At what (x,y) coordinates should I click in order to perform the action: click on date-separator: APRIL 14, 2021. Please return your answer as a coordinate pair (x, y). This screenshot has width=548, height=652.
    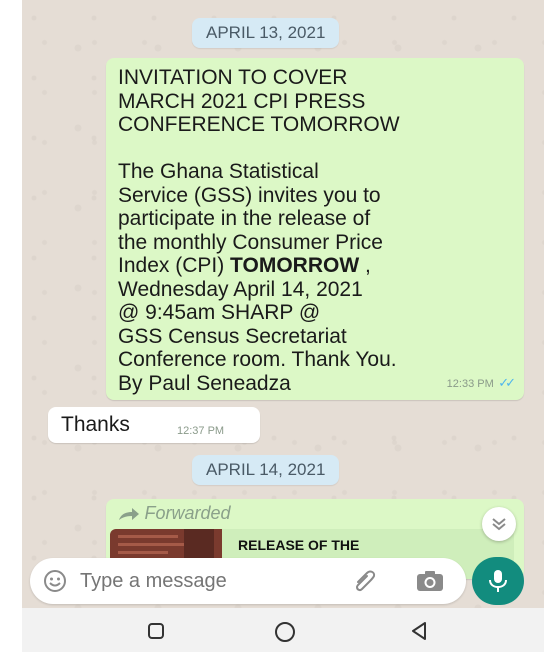
    Looking at the image, I should click on (266, 470).